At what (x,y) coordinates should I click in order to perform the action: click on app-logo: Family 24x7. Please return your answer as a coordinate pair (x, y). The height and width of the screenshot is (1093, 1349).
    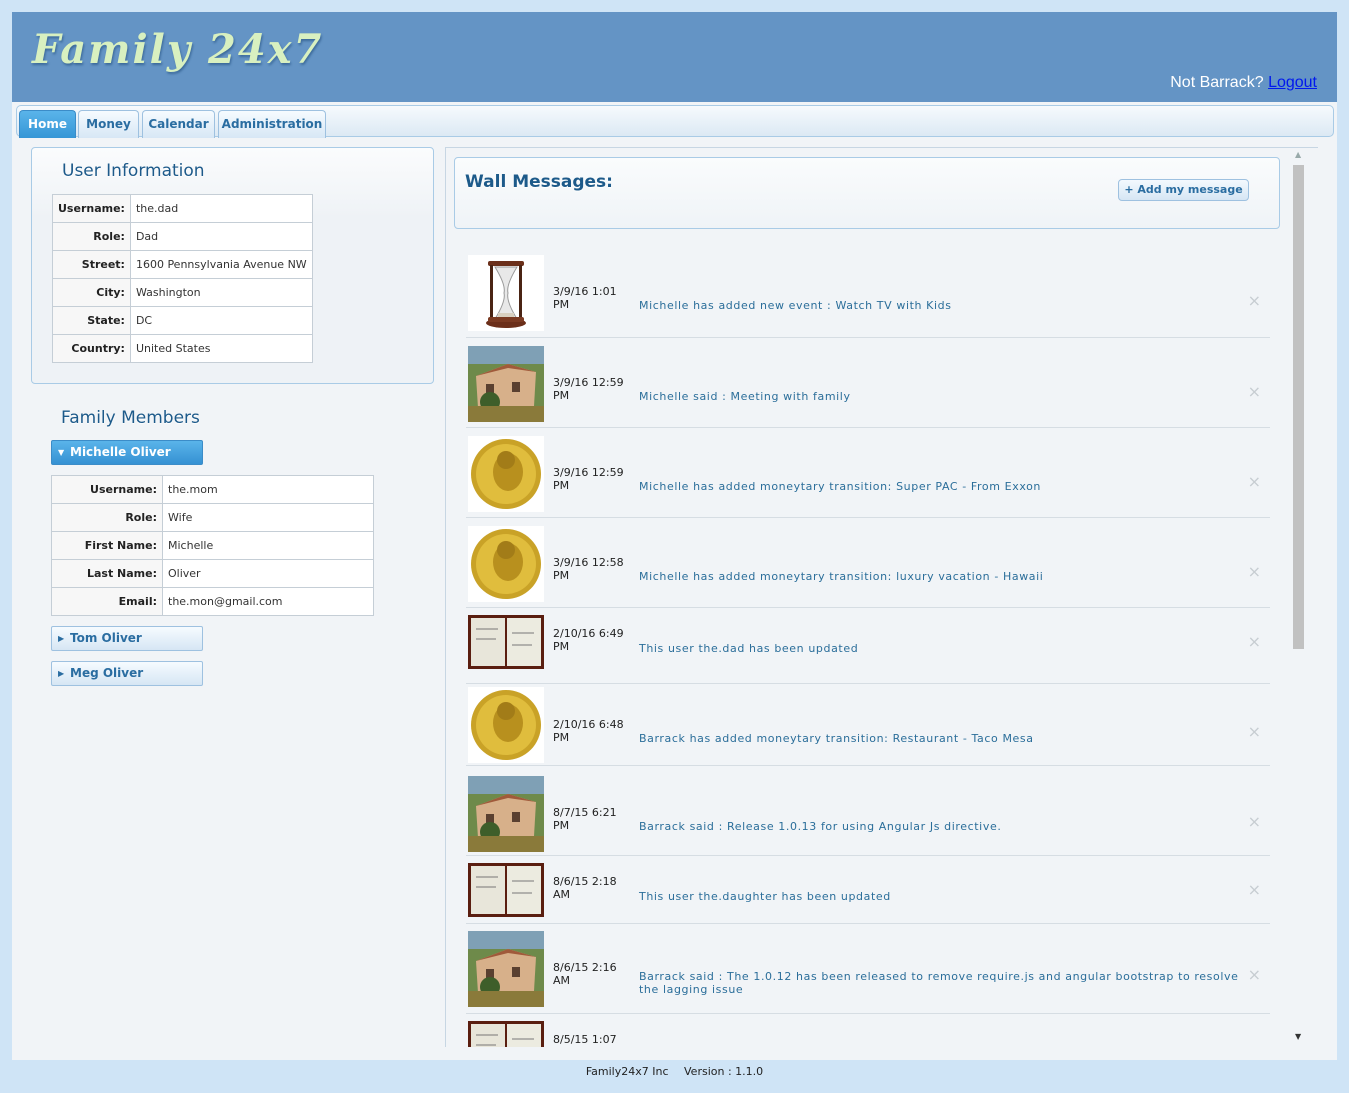
    Looking at the image, I should click on (178, 49).